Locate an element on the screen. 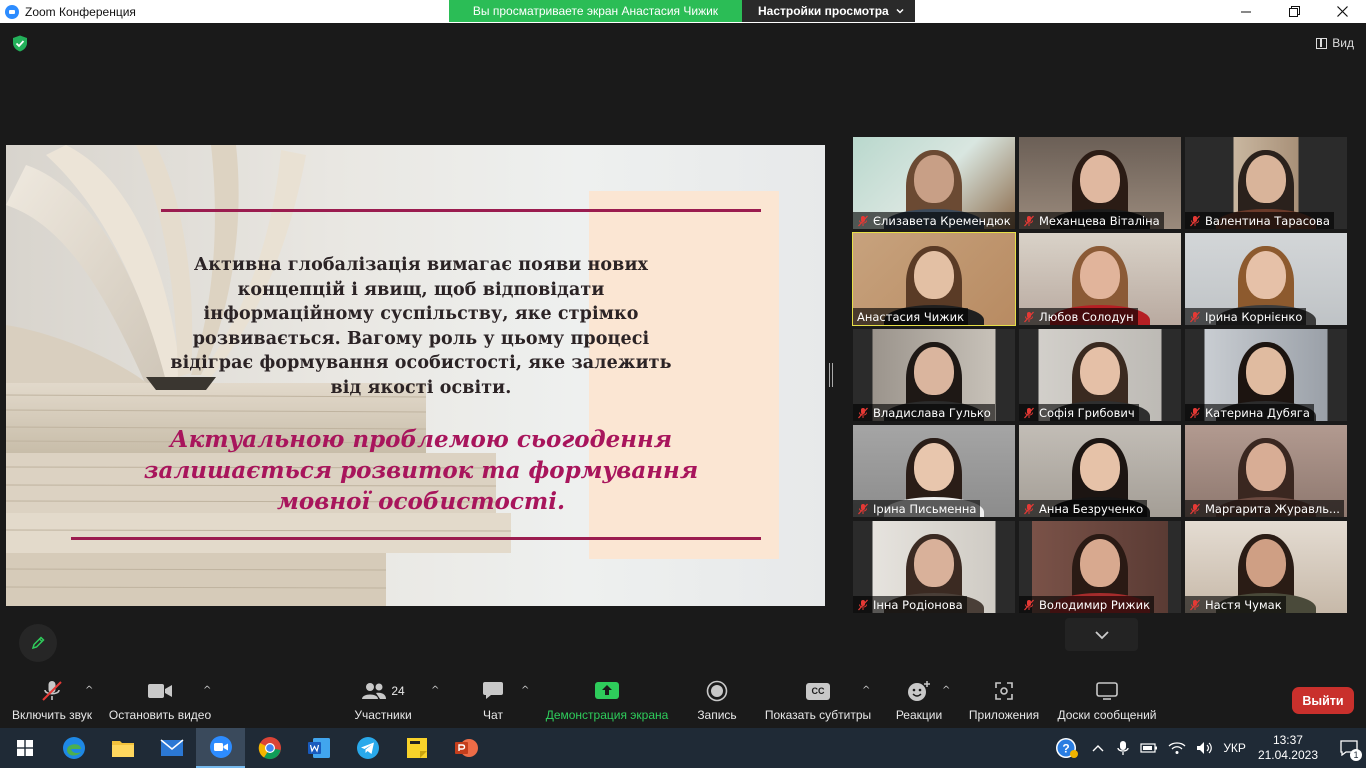 Image resolution: width=1366 pixels, height=768 pixels. microphone-tray-icon is located at coordinates (1123, 748).